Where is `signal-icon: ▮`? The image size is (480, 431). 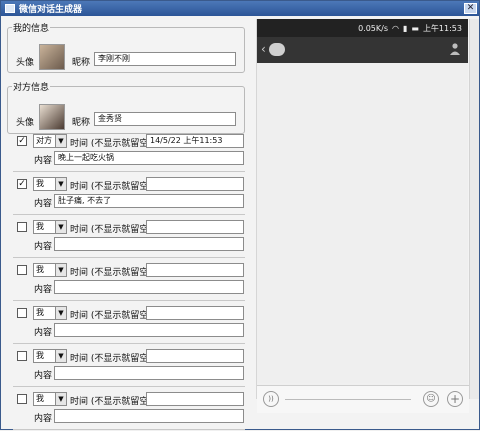
signal-icon: ▮ is located at coordinates (405, 28).